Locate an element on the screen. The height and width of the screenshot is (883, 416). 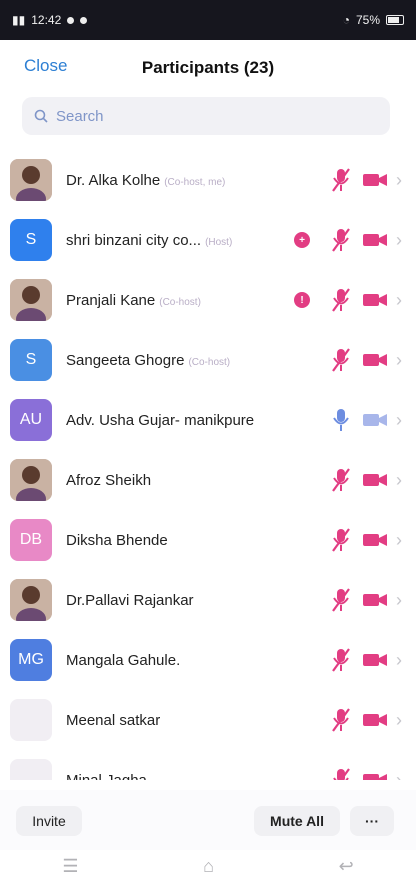
avatar-initials: S is located at coordinates (31, 359).